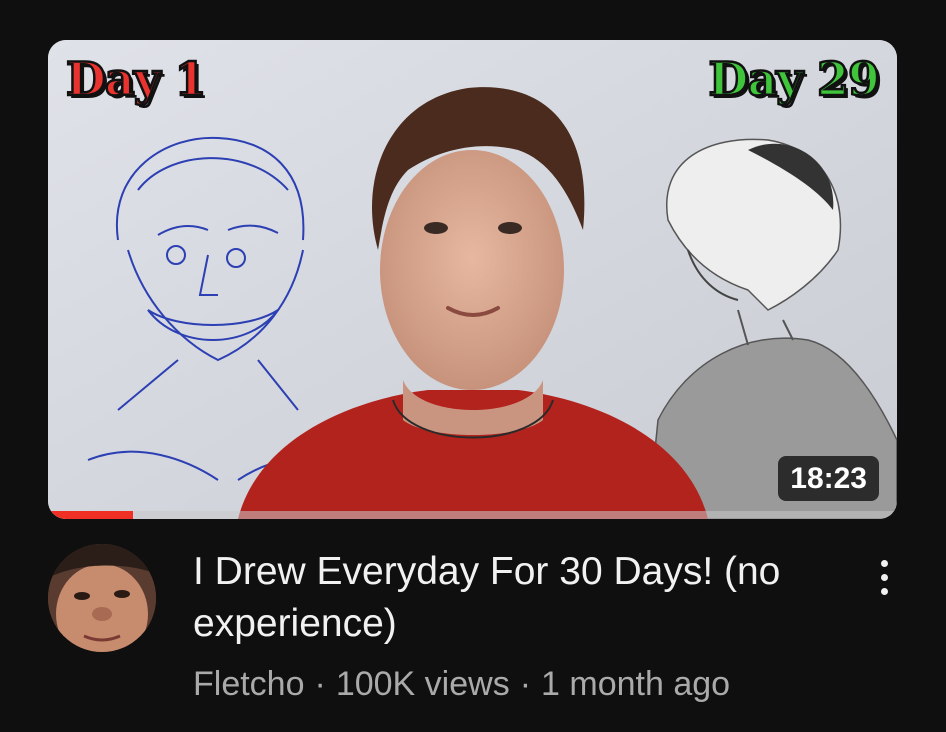  Describe the element at coordinates (794, 79) in the screenshot. I see `thumbnail-day-29-label: Day 29` at that location.